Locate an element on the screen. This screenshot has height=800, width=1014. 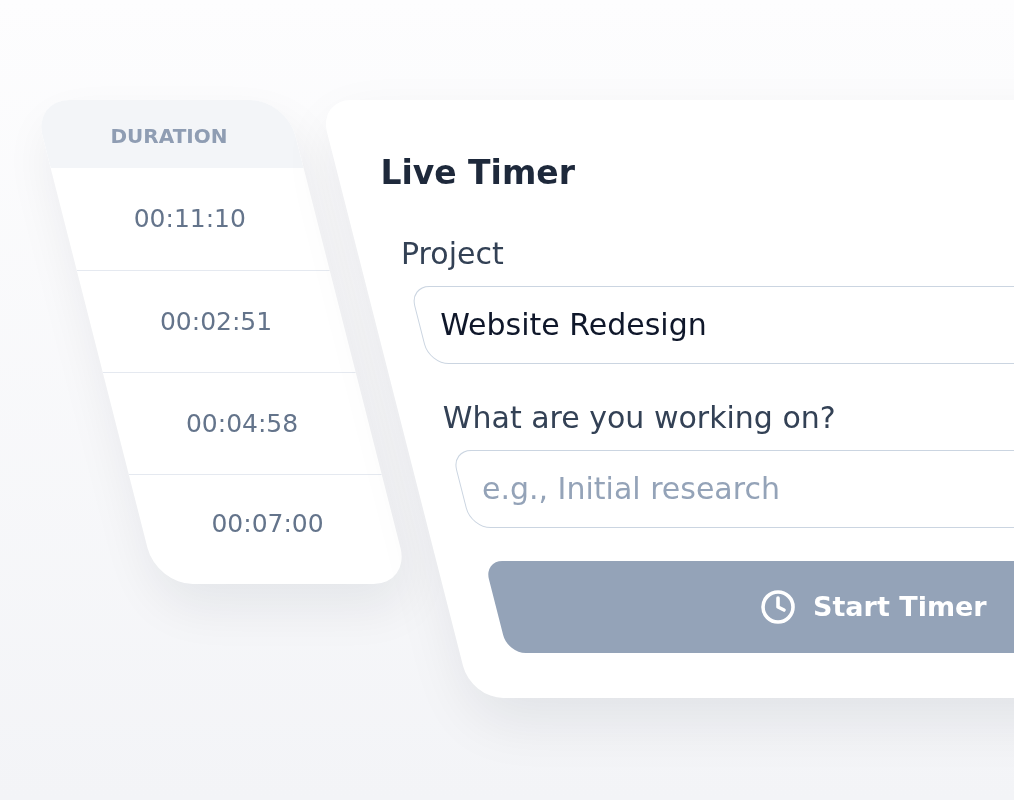
card-title: Live Timer is located at coordinates (477, 173).